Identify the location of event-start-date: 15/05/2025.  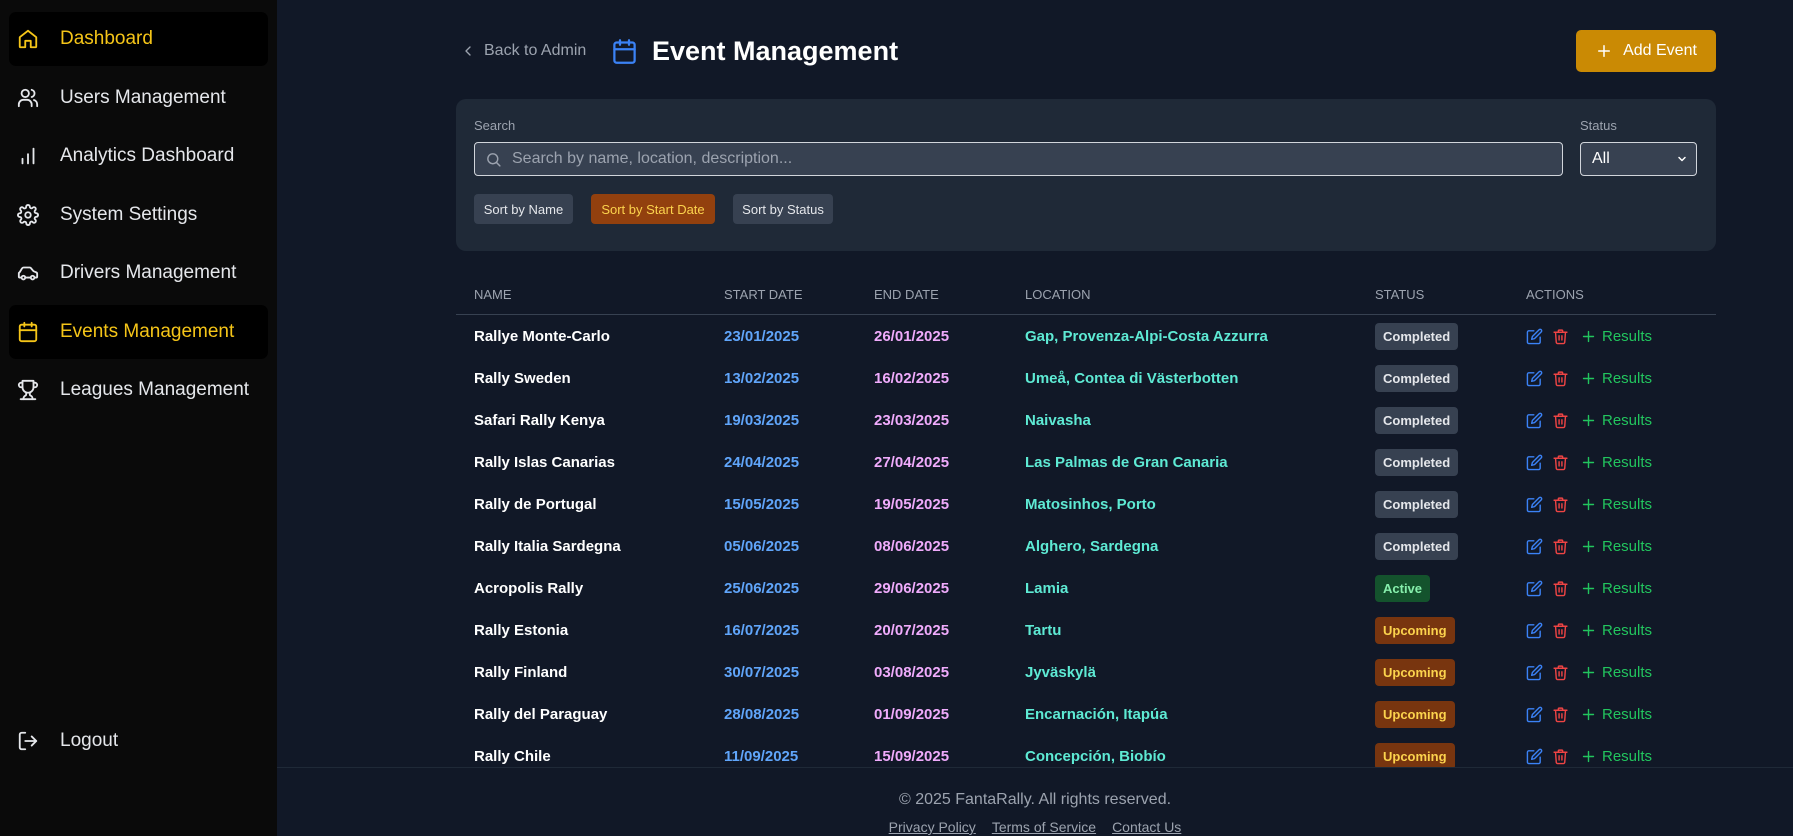
(762, 504).